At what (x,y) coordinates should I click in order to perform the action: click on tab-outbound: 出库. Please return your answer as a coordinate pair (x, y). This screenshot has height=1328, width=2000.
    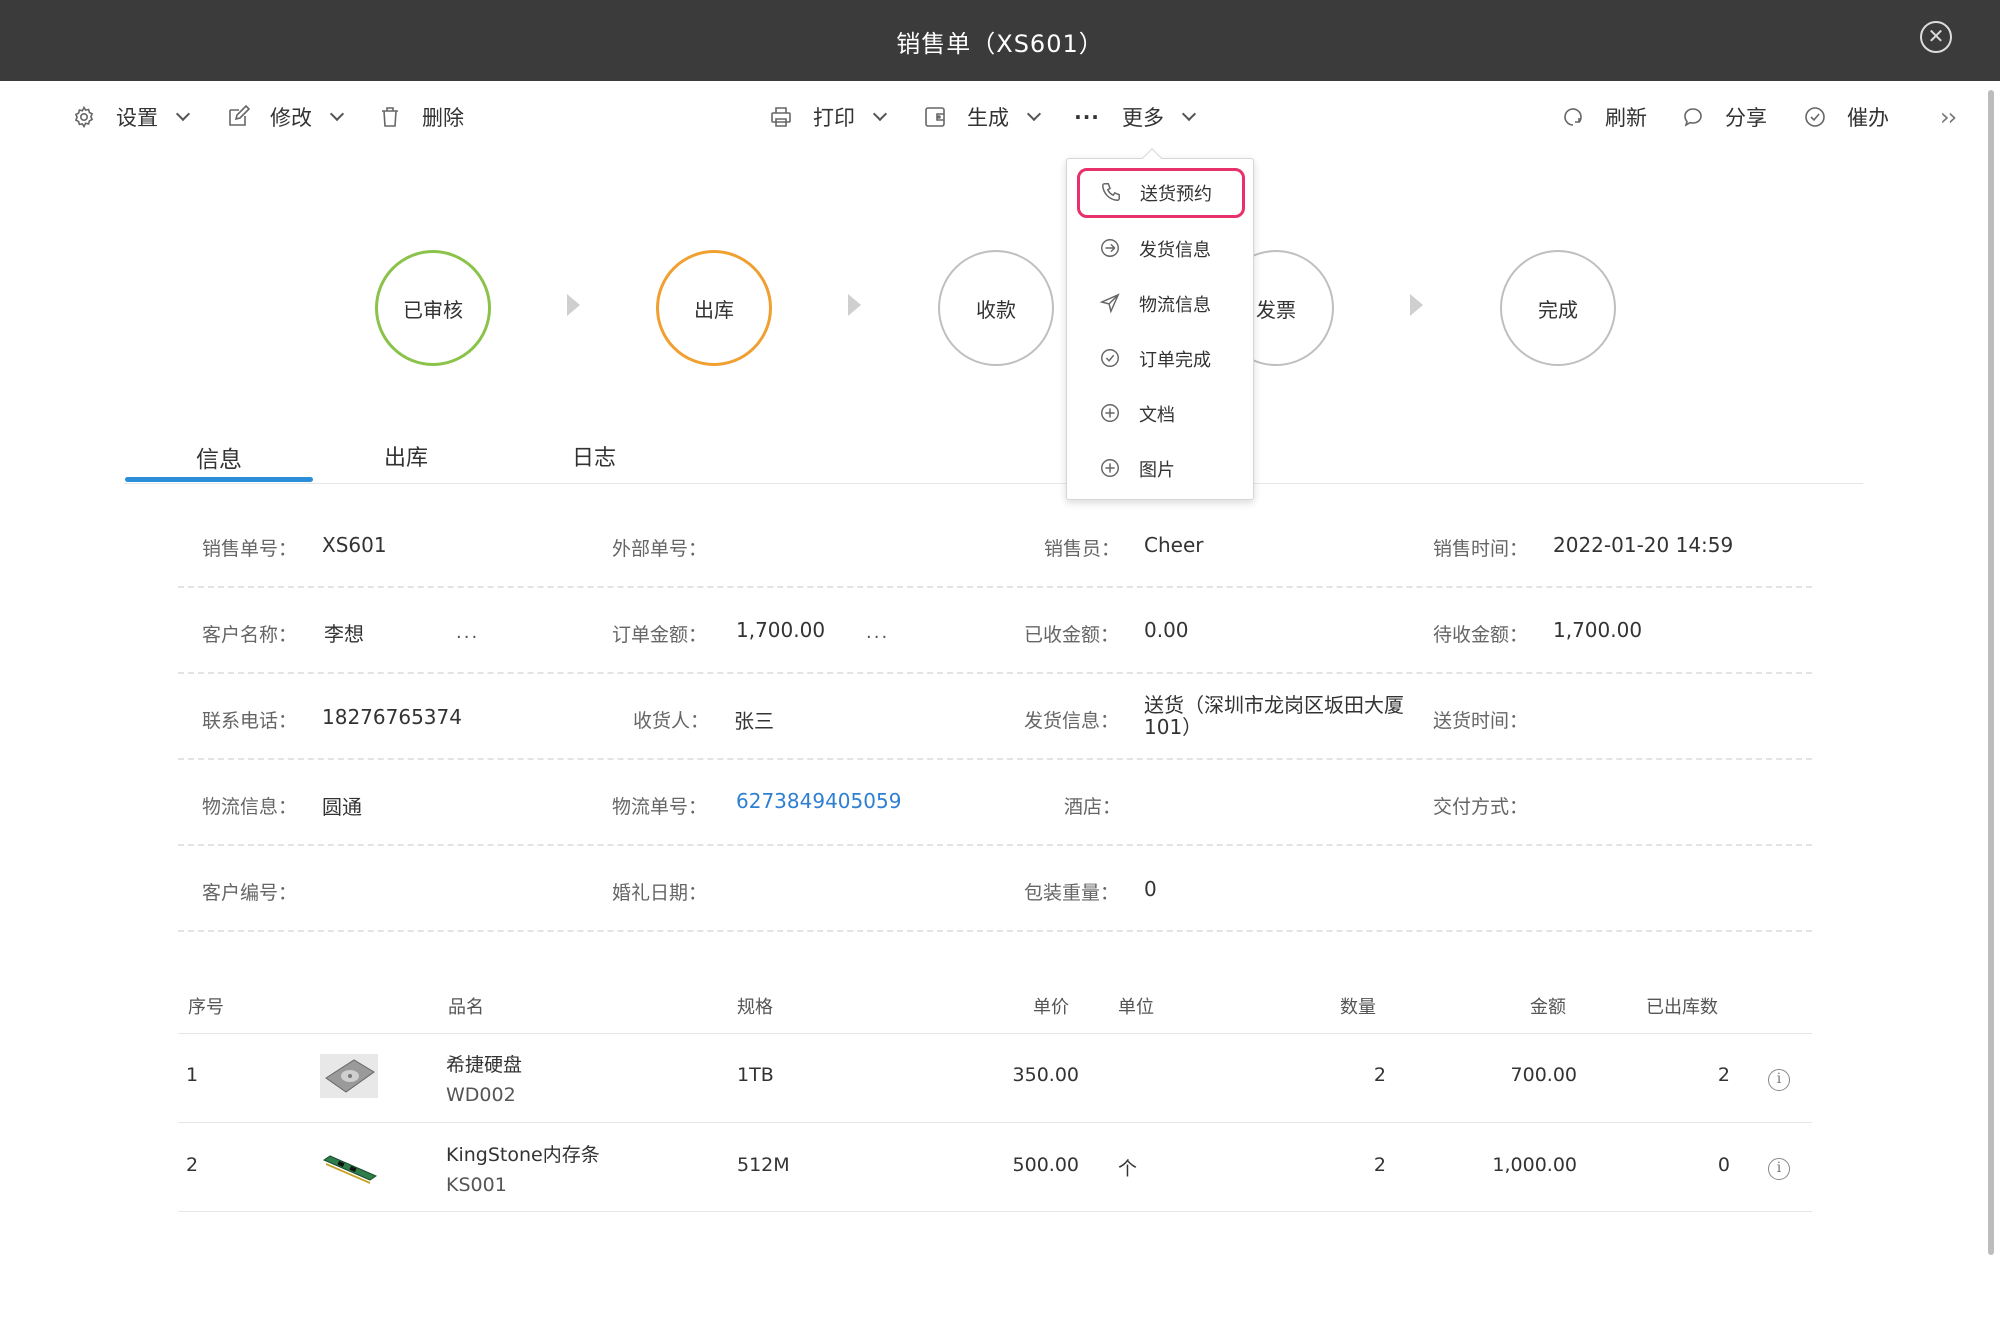
    Looking at the image, I should click on (406, 456).